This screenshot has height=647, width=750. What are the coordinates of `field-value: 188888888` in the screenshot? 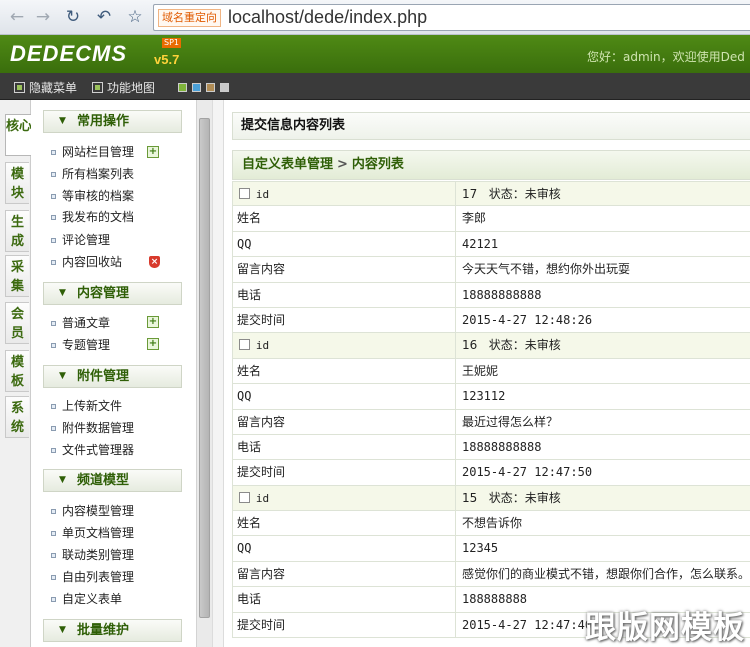 It's located at (491, 599).